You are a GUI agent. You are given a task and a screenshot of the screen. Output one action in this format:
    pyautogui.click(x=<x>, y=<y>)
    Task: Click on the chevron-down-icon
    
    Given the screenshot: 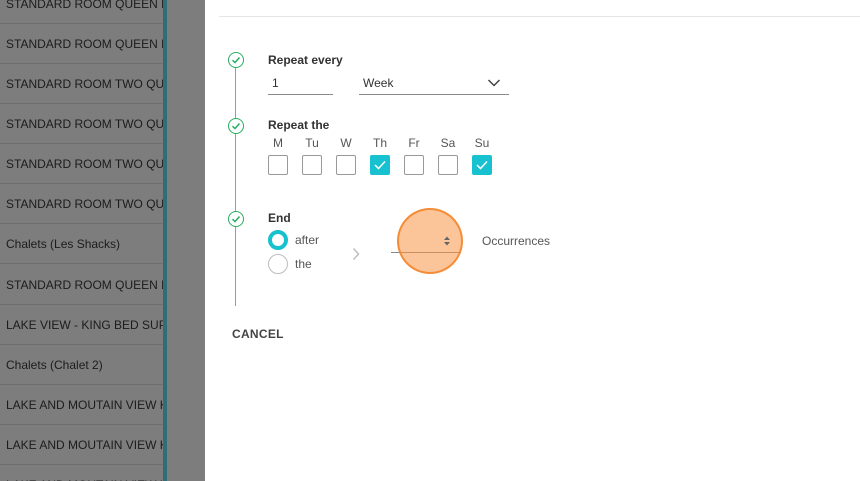 What is the action you would take?
    pyautogui.click(x=494, y=83)
    